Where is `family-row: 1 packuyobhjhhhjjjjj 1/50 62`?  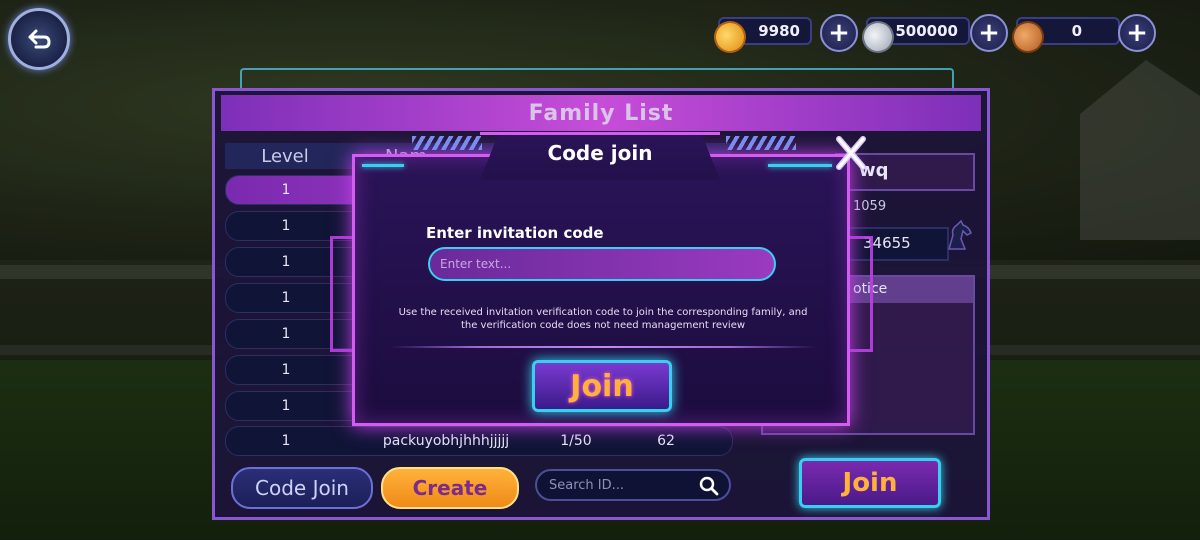
family-row: 1 packuyobhjhhhjjjjj 1/50 62 is located at coordinates (479, 441).